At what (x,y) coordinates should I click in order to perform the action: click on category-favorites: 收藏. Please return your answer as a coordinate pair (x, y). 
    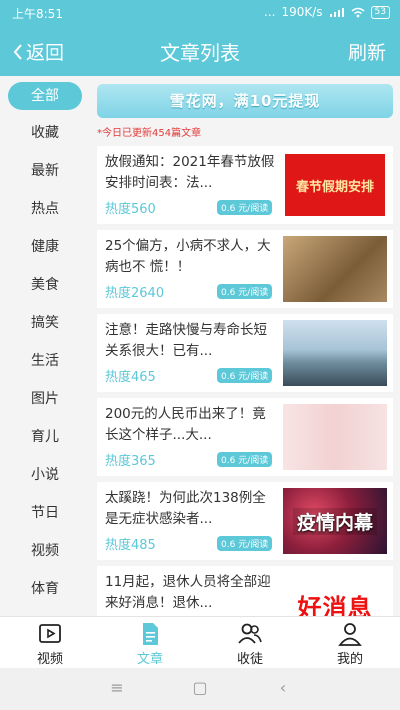
    Looking at the image, I should click on (45, 133).